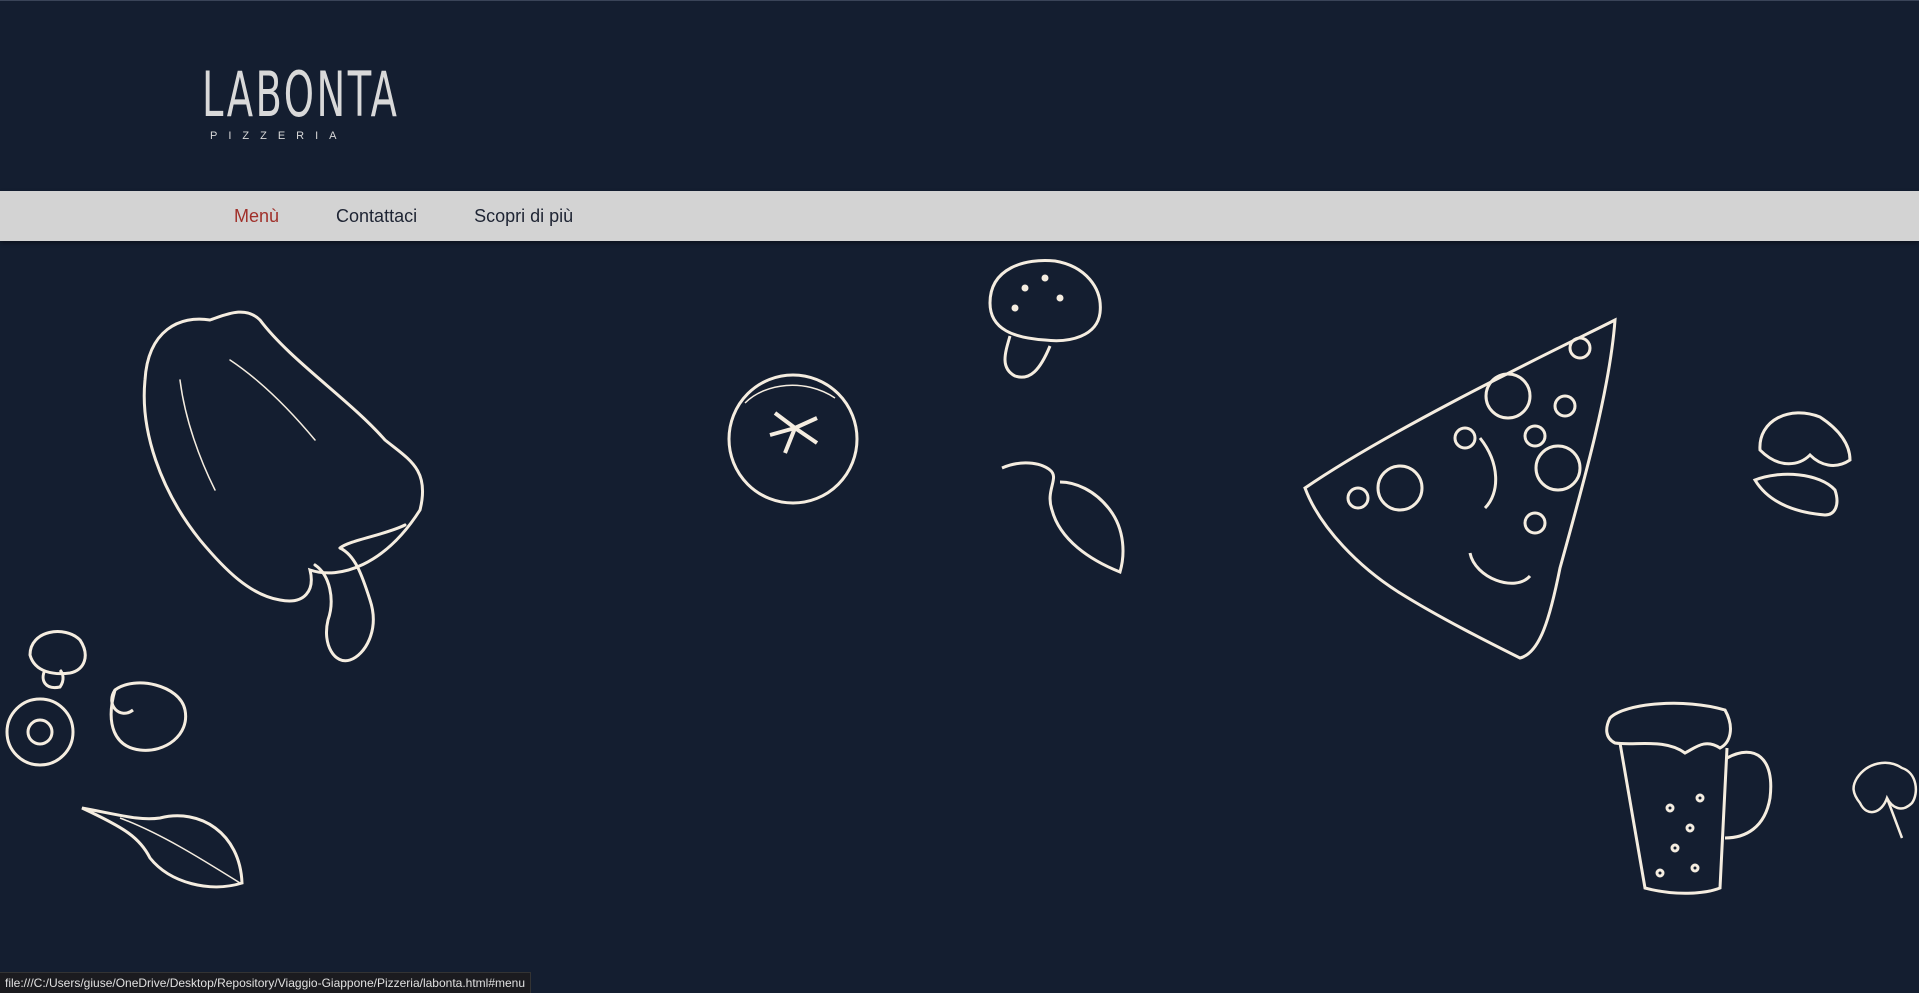 Image resolution: width=1919 pixels, height=993 pixels. I want to click on mushrooms-icon, so click(97, 702).